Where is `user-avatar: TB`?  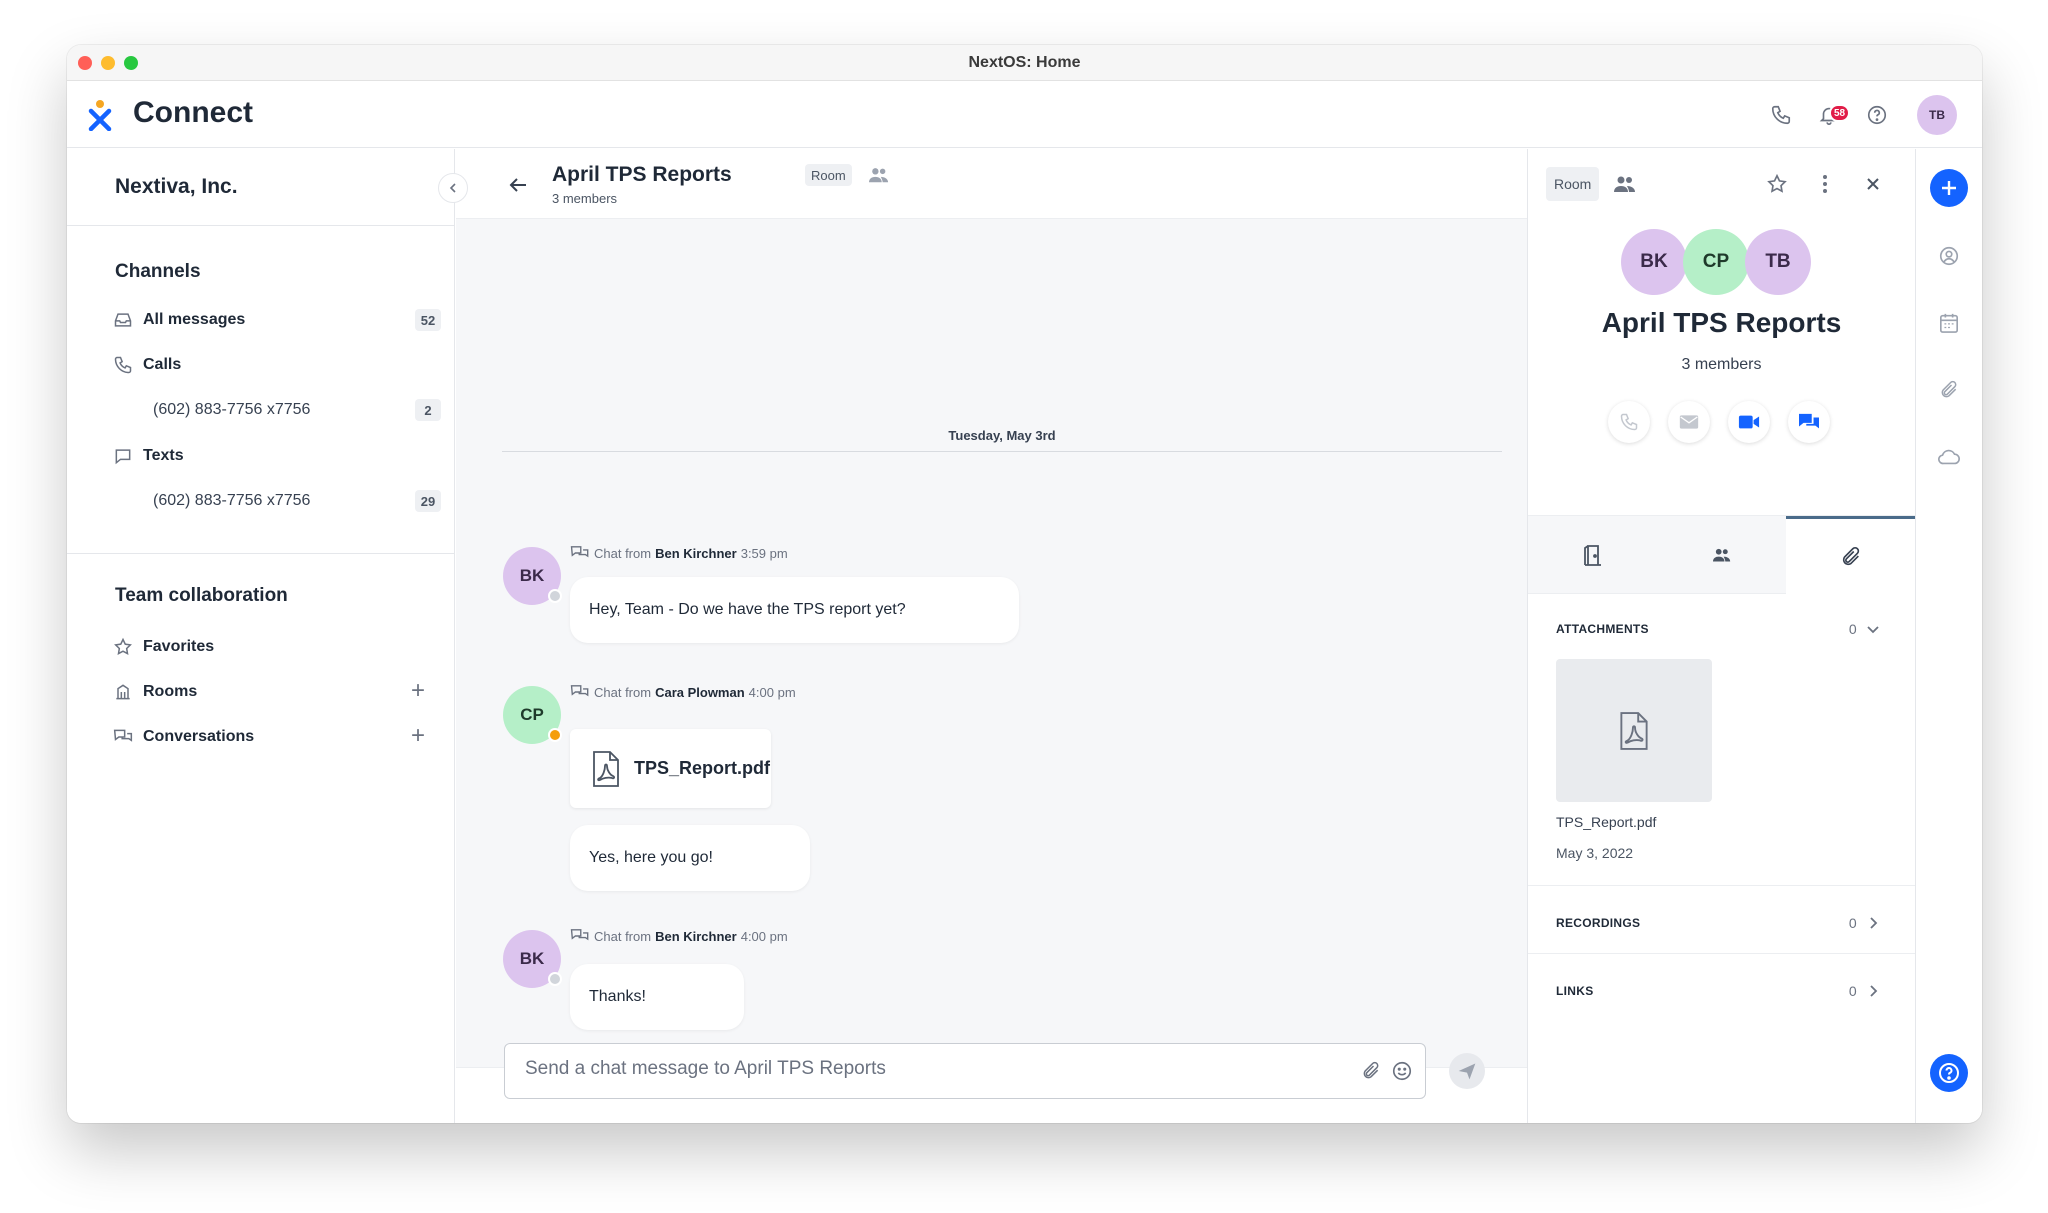 user-avatar: TB is located at coordinates (1937, 115).